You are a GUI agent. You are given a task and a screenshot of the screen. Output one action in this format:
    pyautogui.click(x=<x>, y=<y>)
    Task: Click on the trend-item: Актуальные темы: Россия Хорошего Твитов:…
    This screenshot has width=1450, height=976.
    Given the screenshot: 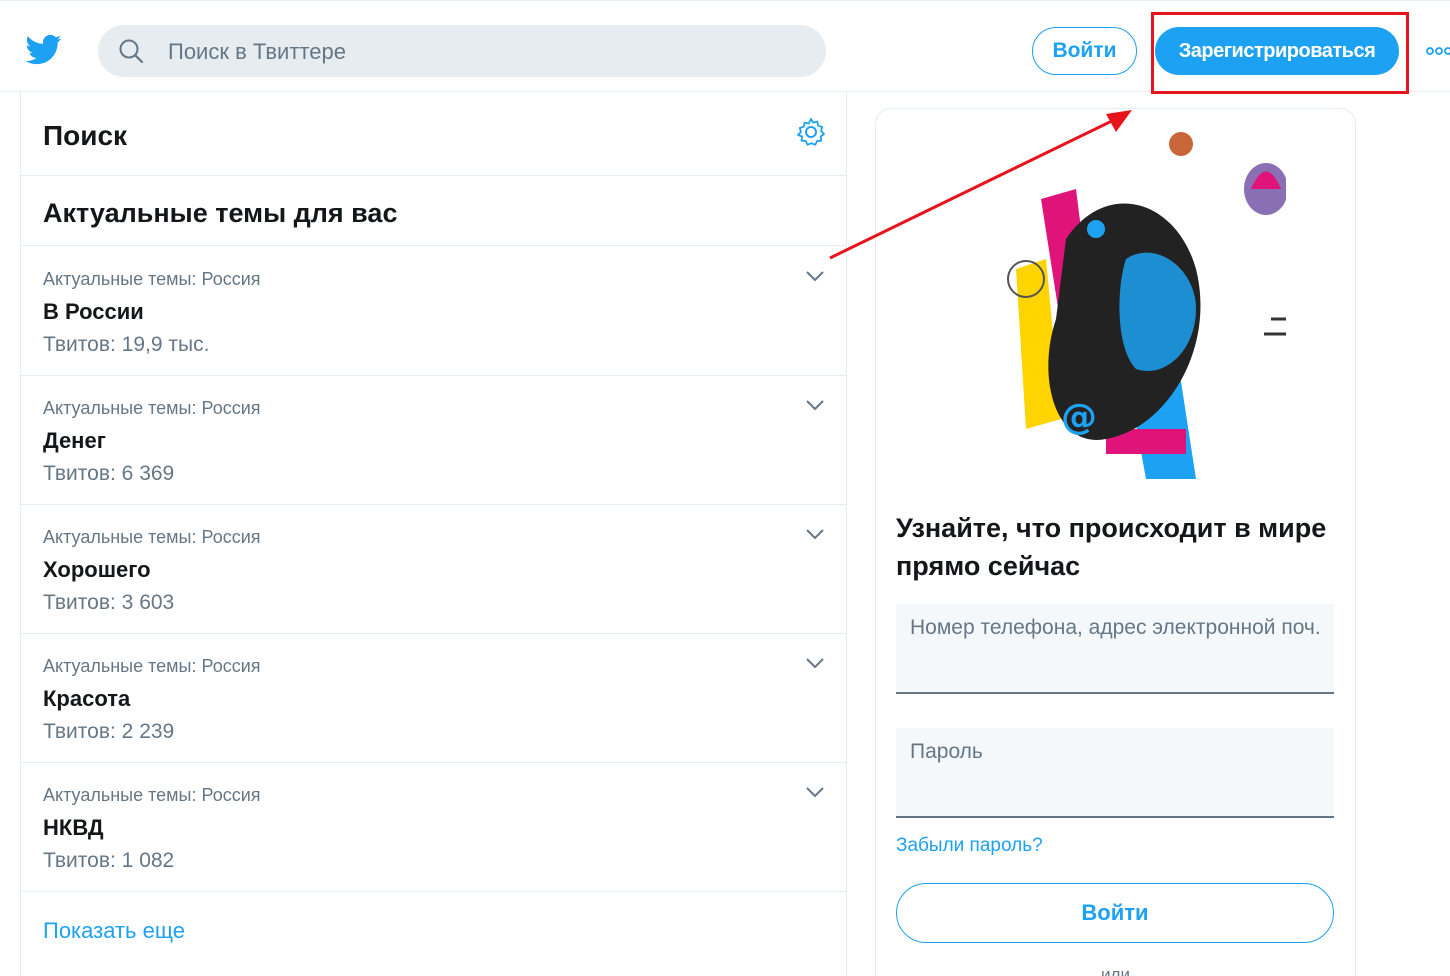 What is the action you would take?
    pyautogui.click(x=433, y=569)
    